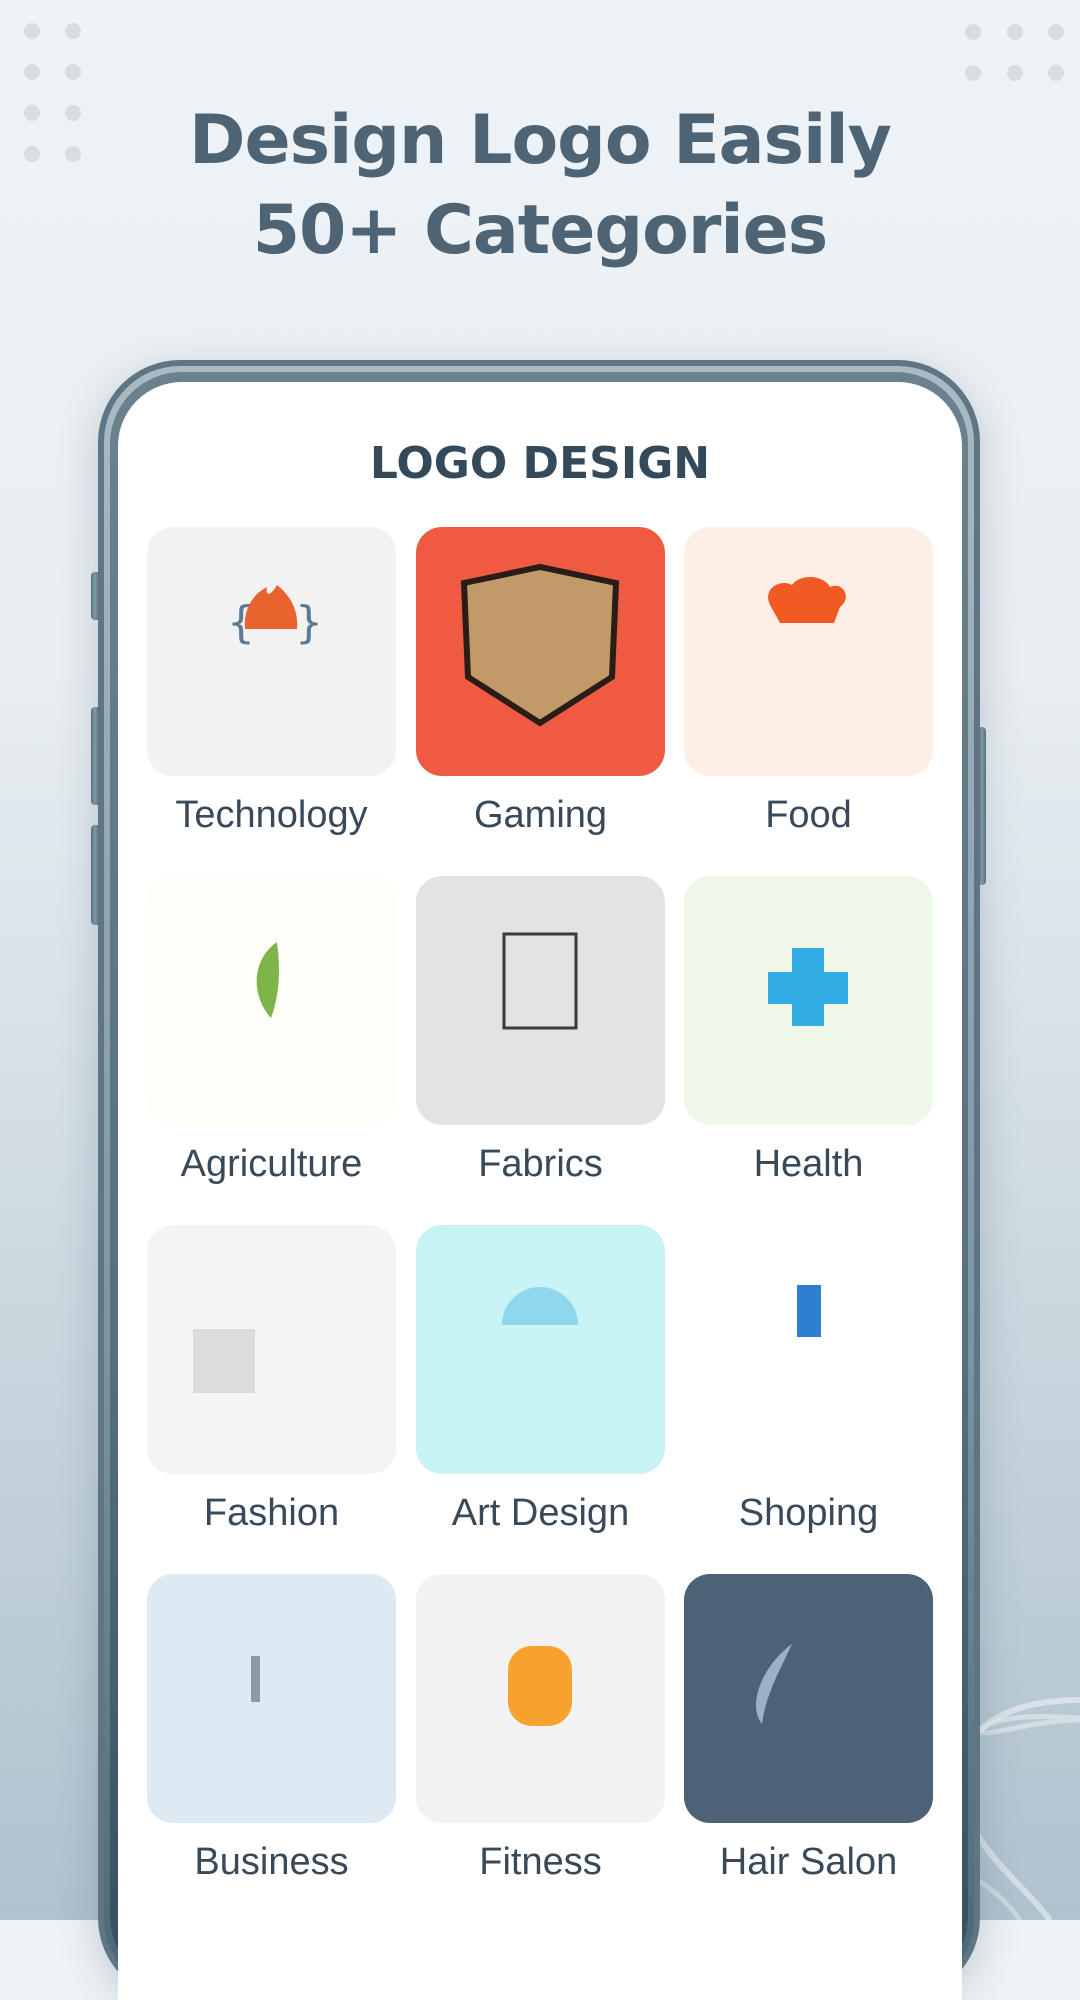 The image size is (1080, 2000). What do you see at coordinates (271, 1698) in the screenshot?
I see `category-thumbnail: FINANCE TAGLINE HERE` at bounding box center [271, 1698].